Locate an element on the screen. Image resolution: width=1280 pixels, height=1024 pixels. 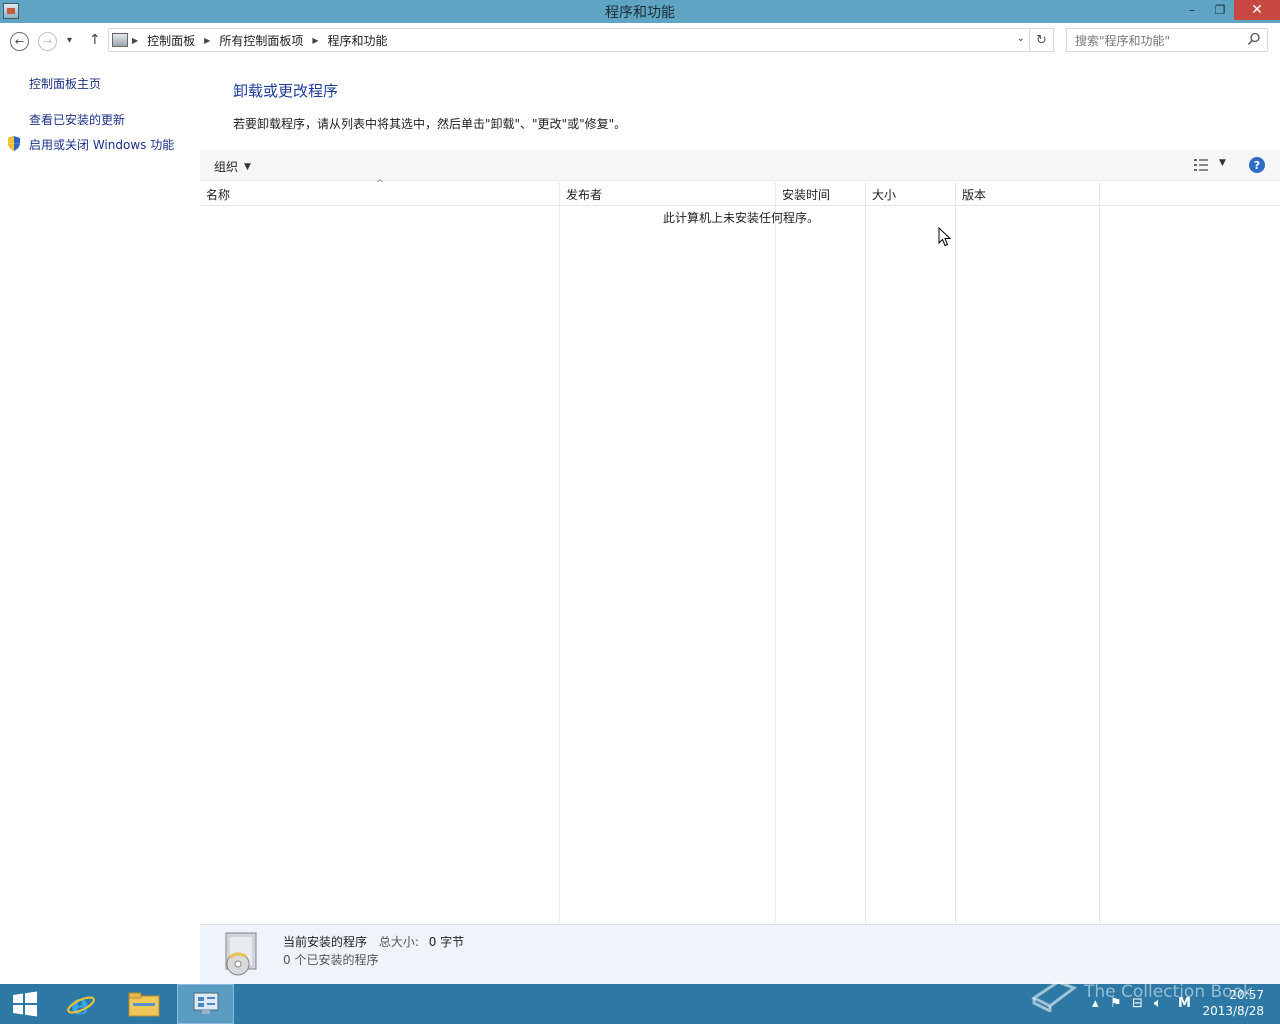
window-controls: – ❐ ✕ is located at coordinates (1229, 11).